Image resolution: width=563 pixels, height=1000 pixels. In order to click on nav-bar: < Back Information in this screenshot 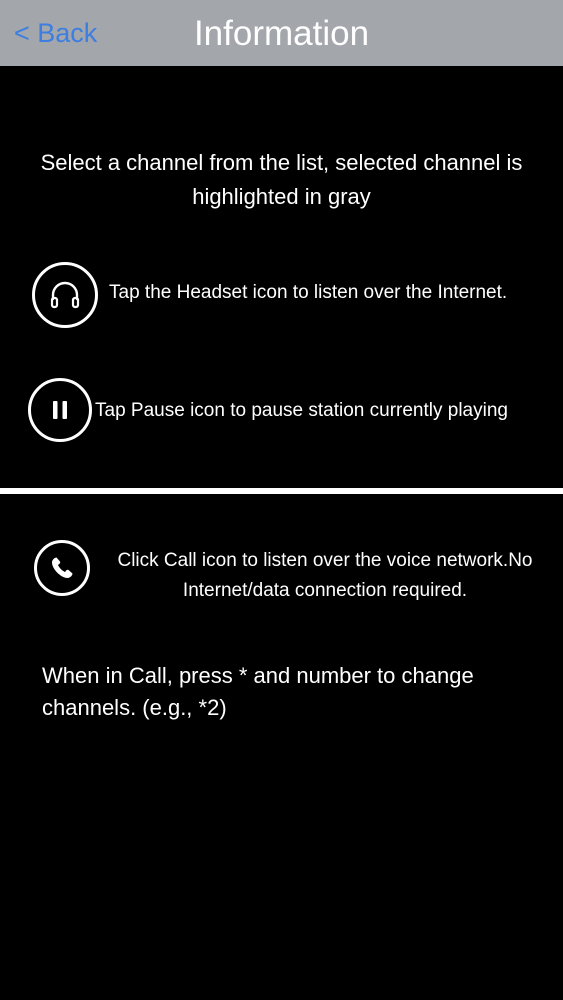, I will do `click(281, 33)`.